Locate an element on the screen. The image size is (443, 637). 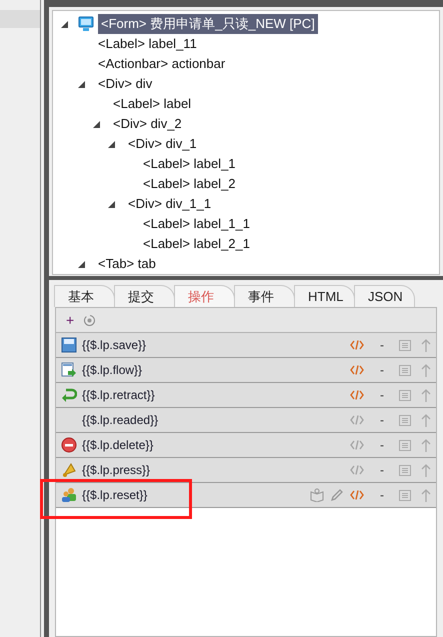
tree-item: <Label> label_1 is located at coordinates (189, 164).